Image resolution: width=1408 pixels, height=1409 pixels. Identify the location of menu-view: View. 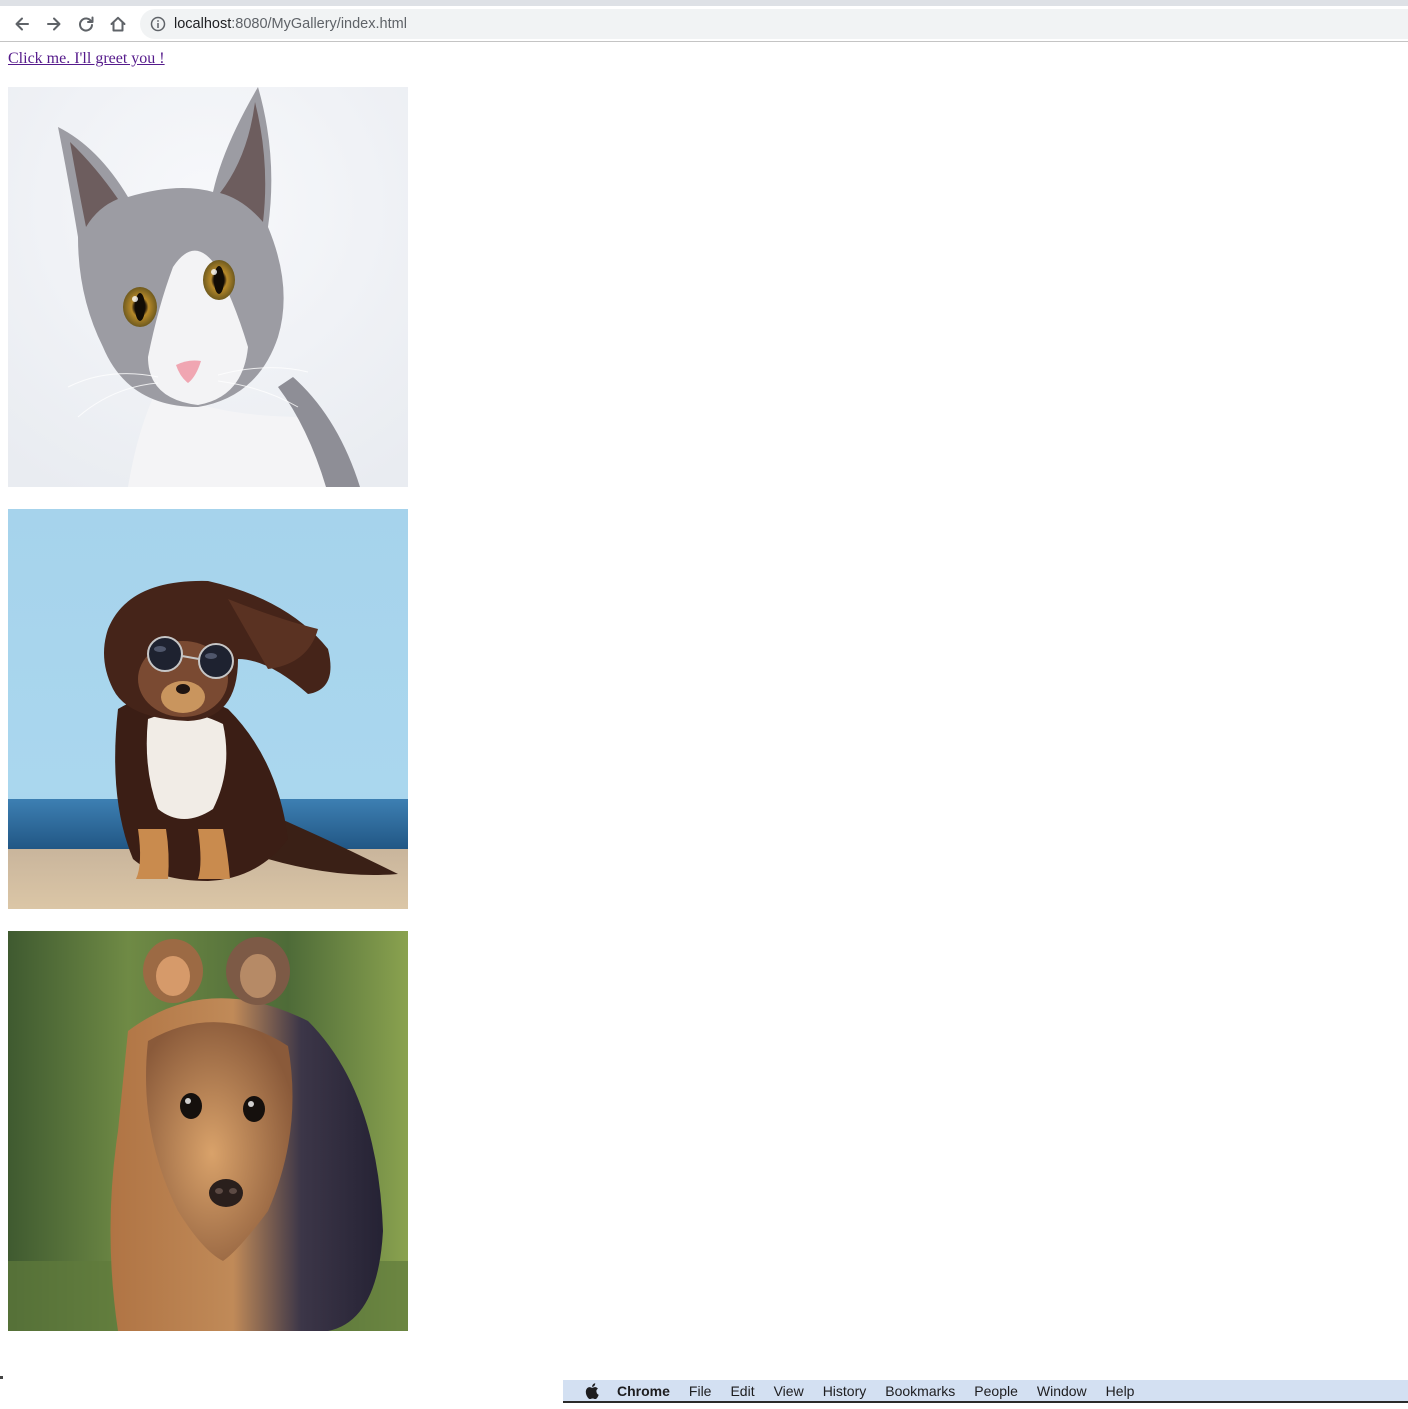
(789, 1391).